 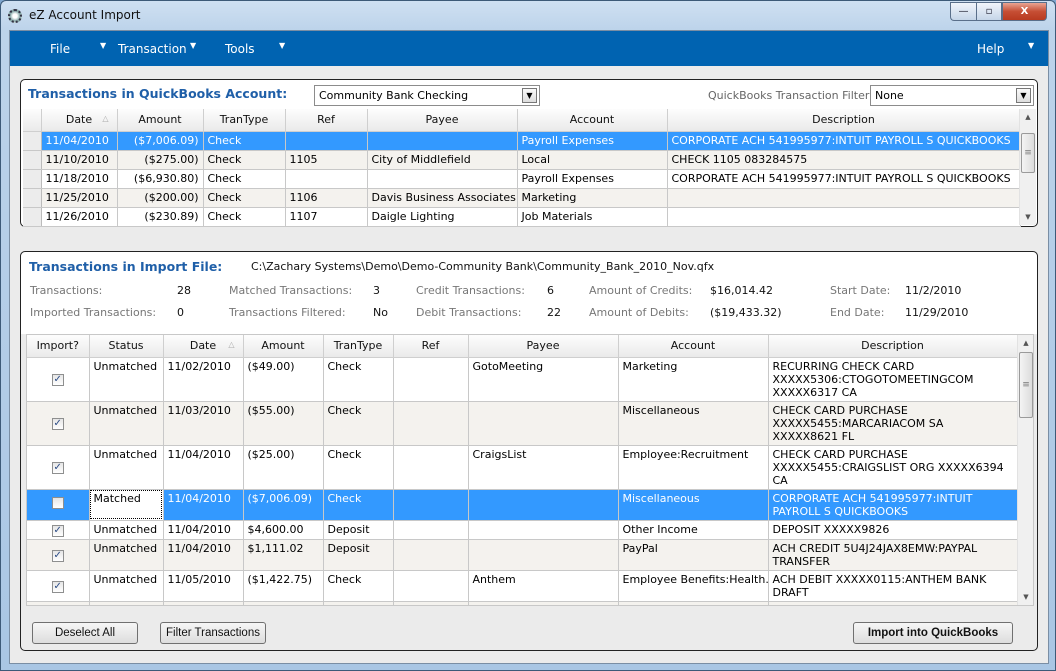 I want to click on column-header-amount: Amount, so click(x=283, y=346).